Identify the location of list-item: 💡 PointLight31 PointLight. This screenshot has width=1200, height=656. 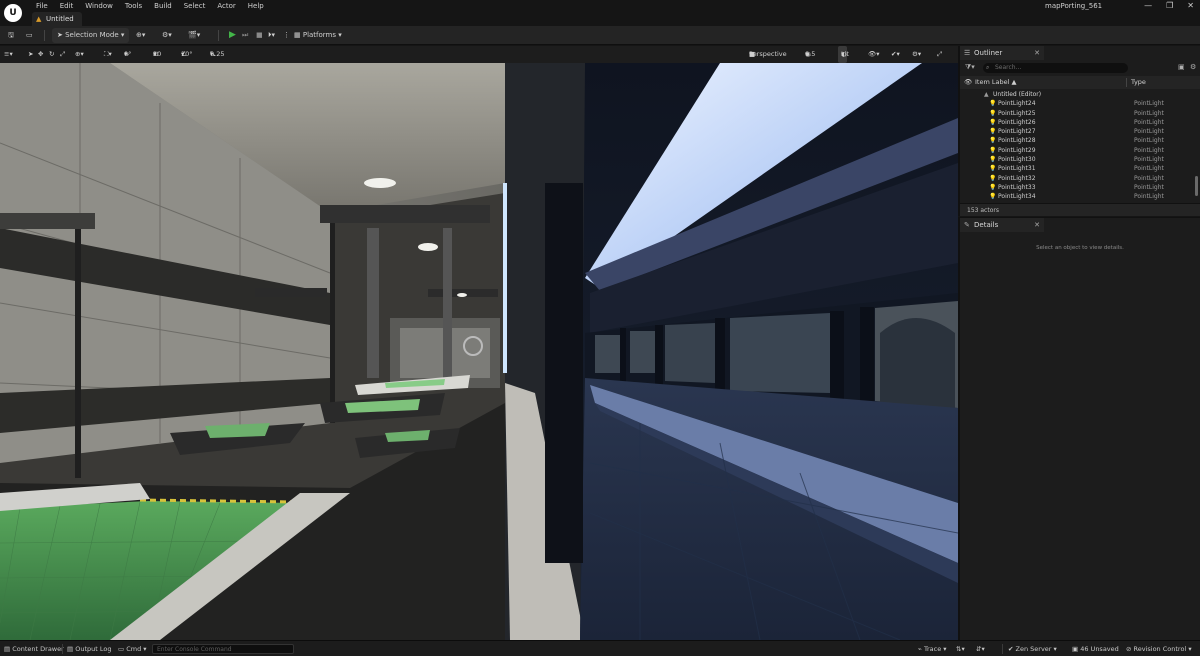
(1080, 168).